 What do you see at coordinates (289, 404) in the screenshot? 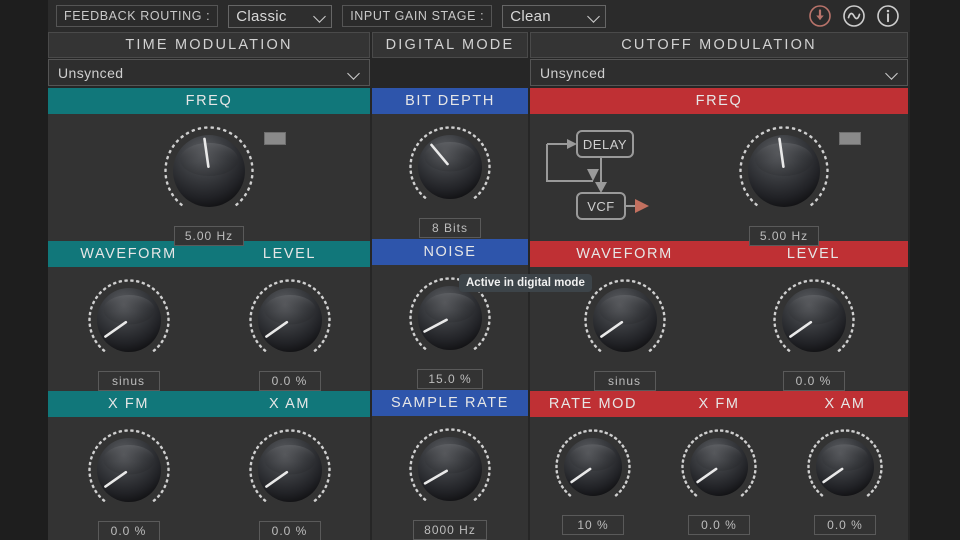
I see `parameter-label: X AM` at bounding box center [289, 404].